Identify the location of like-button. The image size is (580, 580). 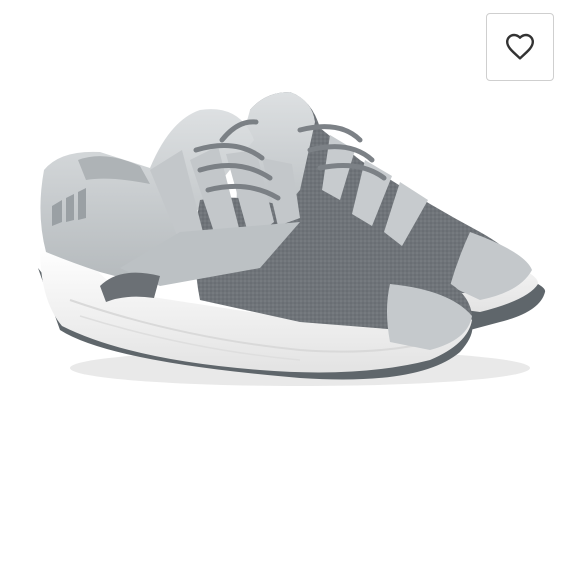
(520, 47).